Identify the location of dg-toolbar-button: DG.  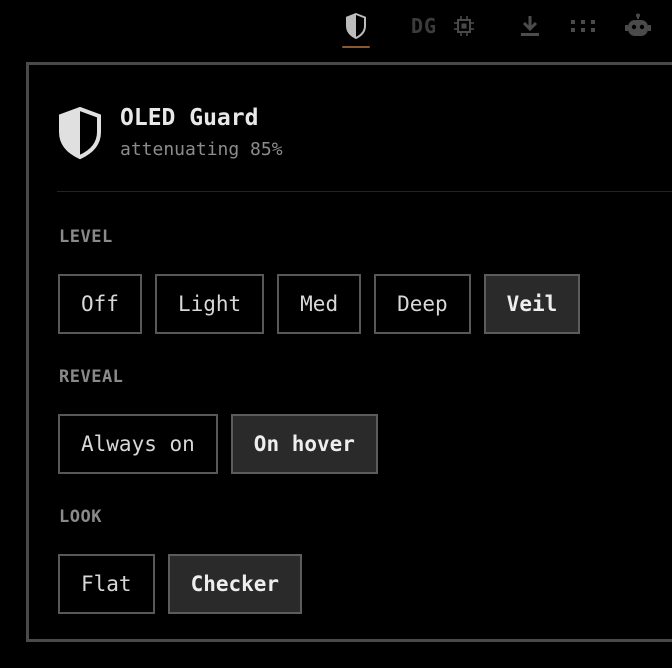
(424, 26).